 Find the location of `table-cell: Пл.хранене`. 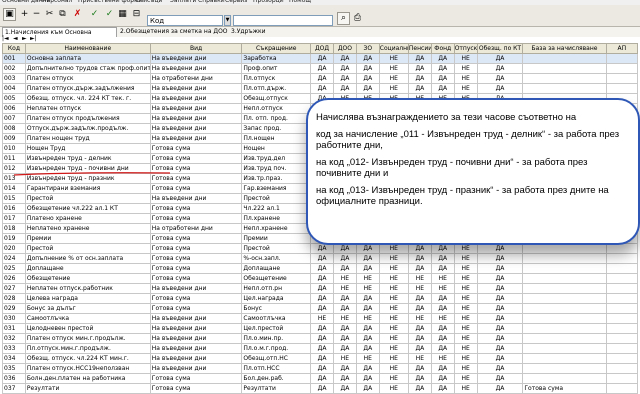

table-cell: Пл.хранене is located at coordinates (276, 218).